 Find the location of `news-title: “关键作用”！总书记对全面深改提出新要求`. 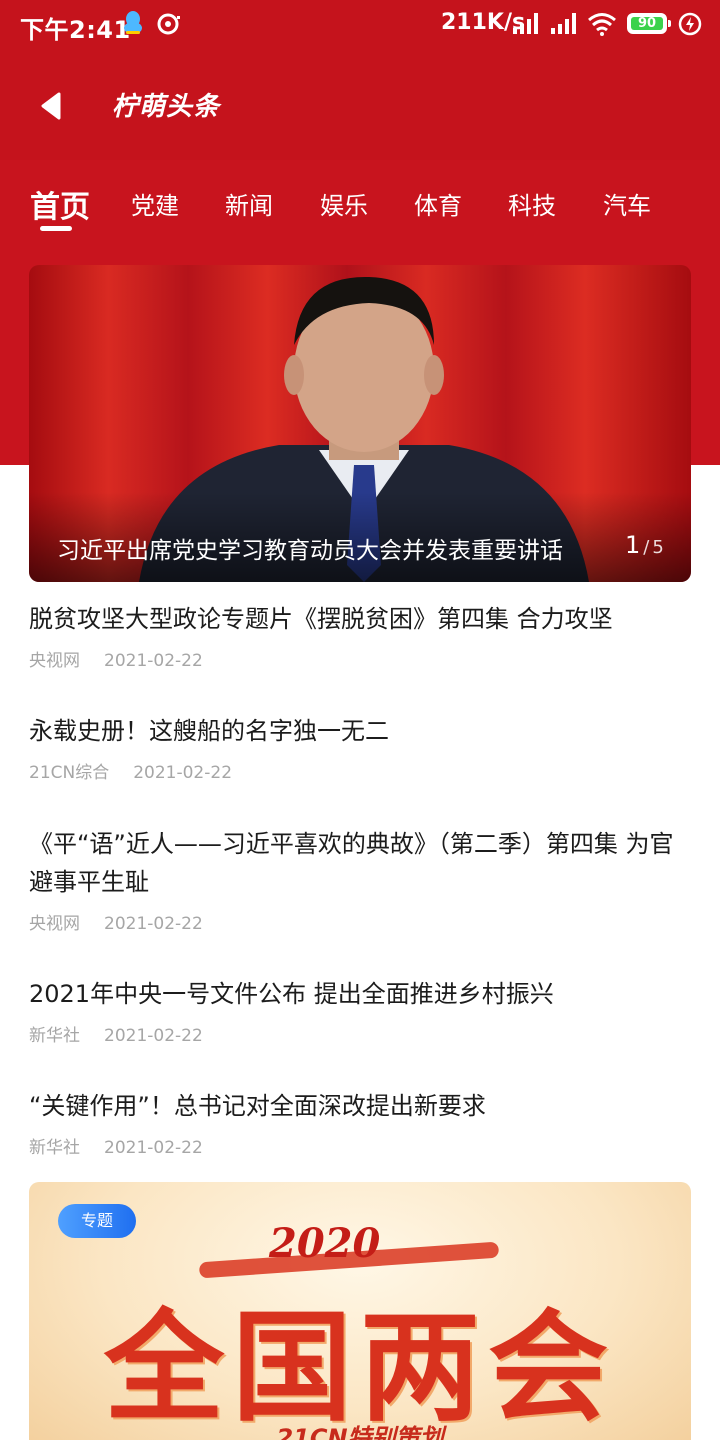

news-title: “关键作用”！总书记对全面深改提出新要求 is located at coordinates (257, 1106).